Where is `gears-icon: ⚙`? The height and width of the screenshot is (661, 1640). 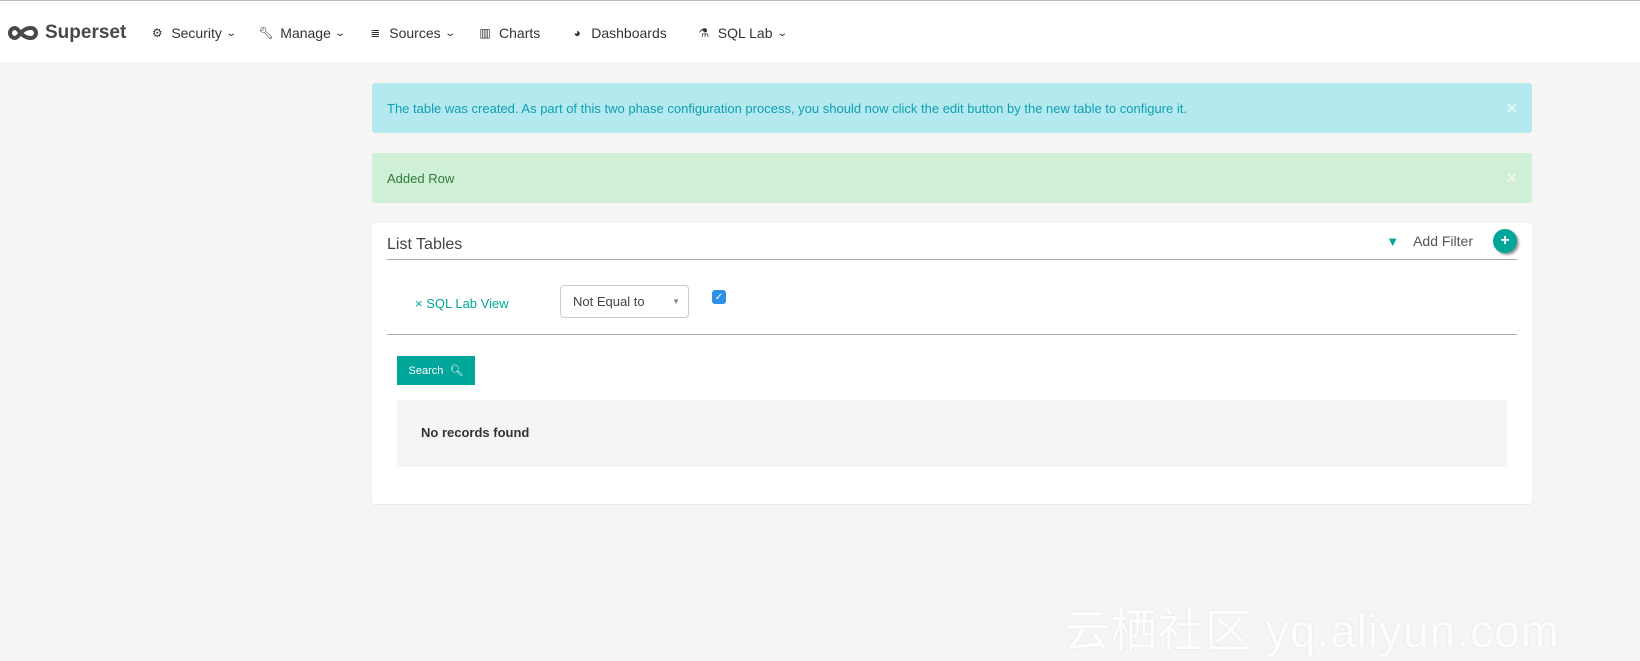 gears-icon: ⚙ is located at coordinates (157, 33).